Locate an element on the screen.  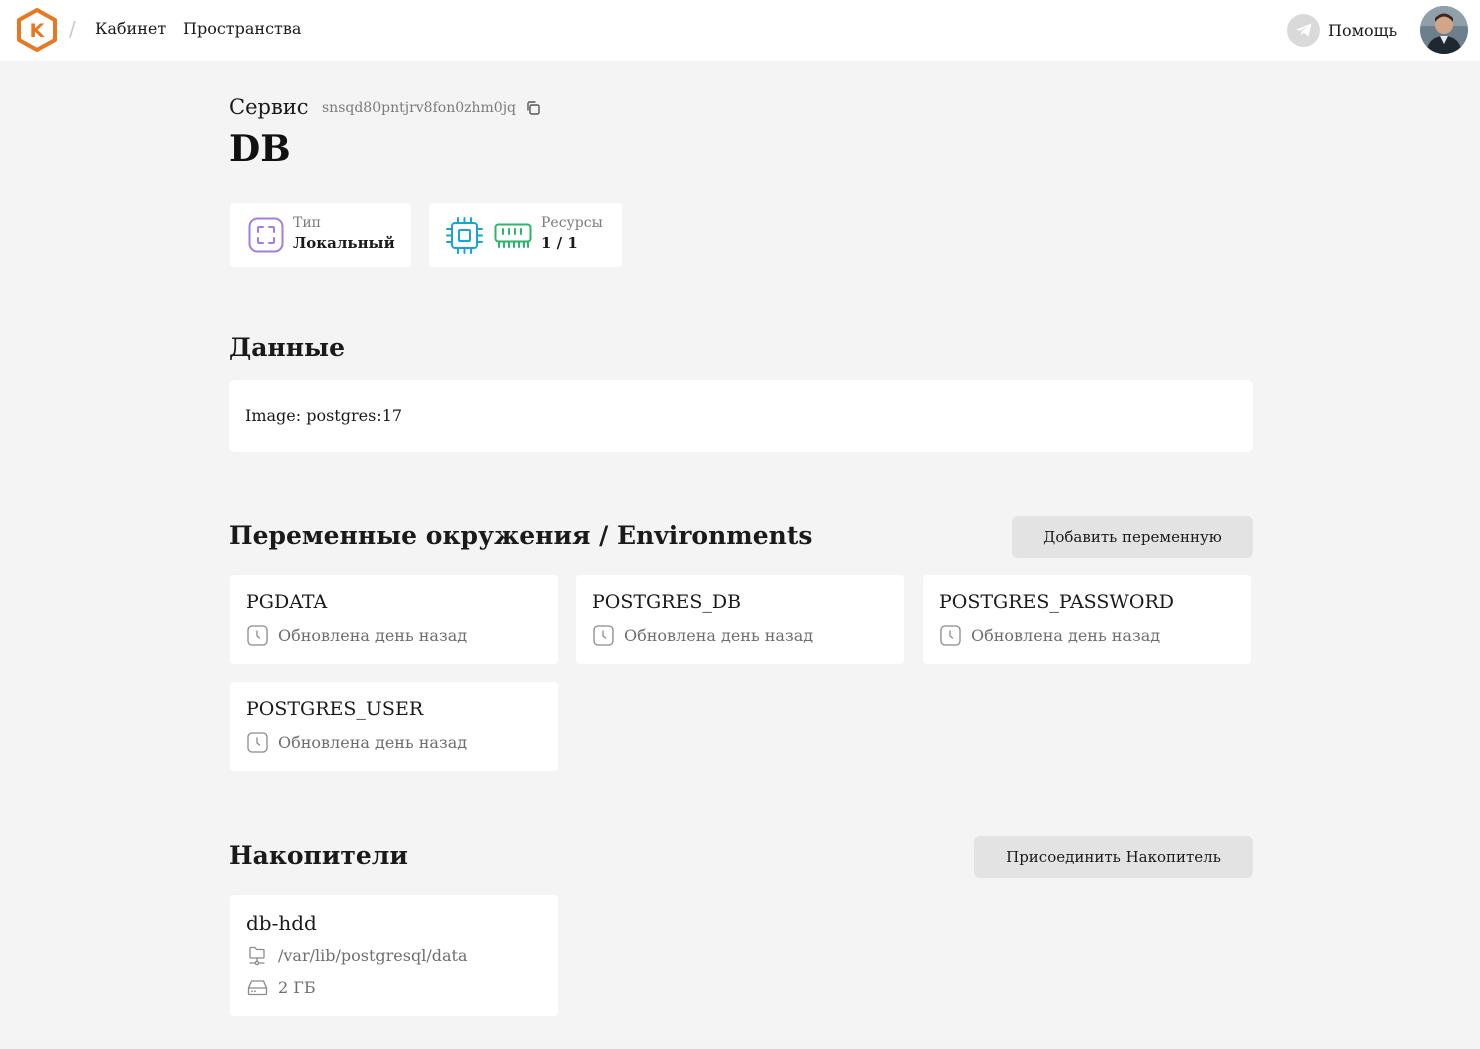
avatar is located at coordinates (1444, 30).